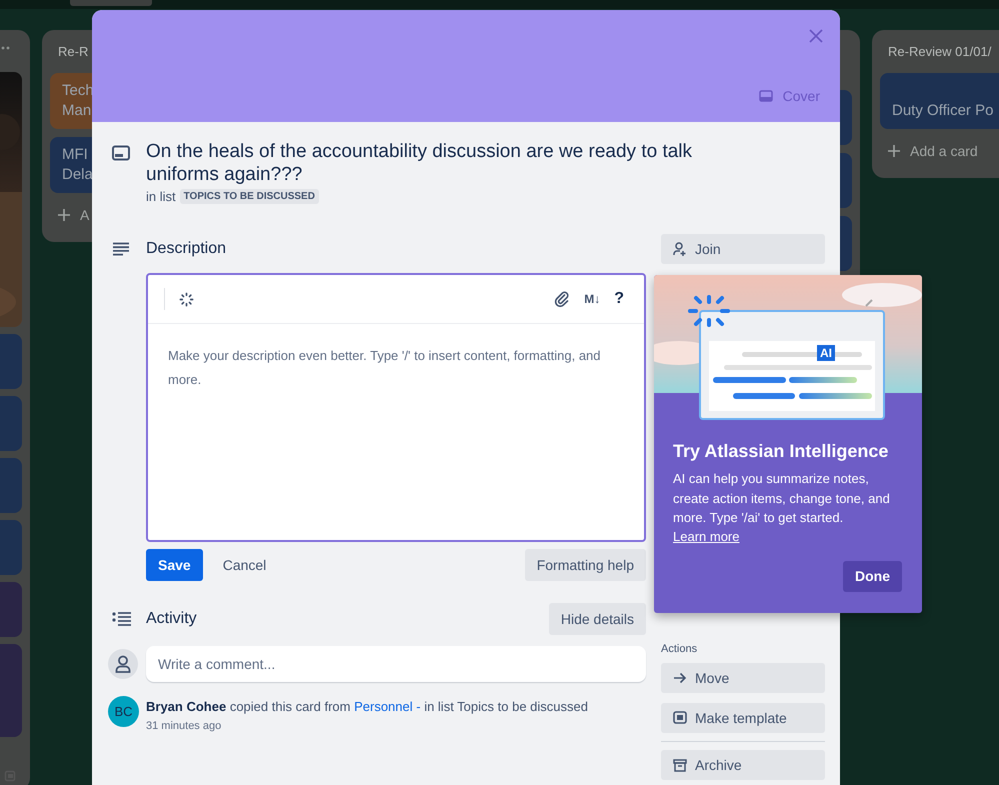 Image resolution: width=999 pixels, height=785 pixels. What do you see at coordinates (419, 163) in the screenshot?
I see `card-title: On the heals of the accountability discussion are we ready to talk uniforms again???` at bounding box center [419, 163].